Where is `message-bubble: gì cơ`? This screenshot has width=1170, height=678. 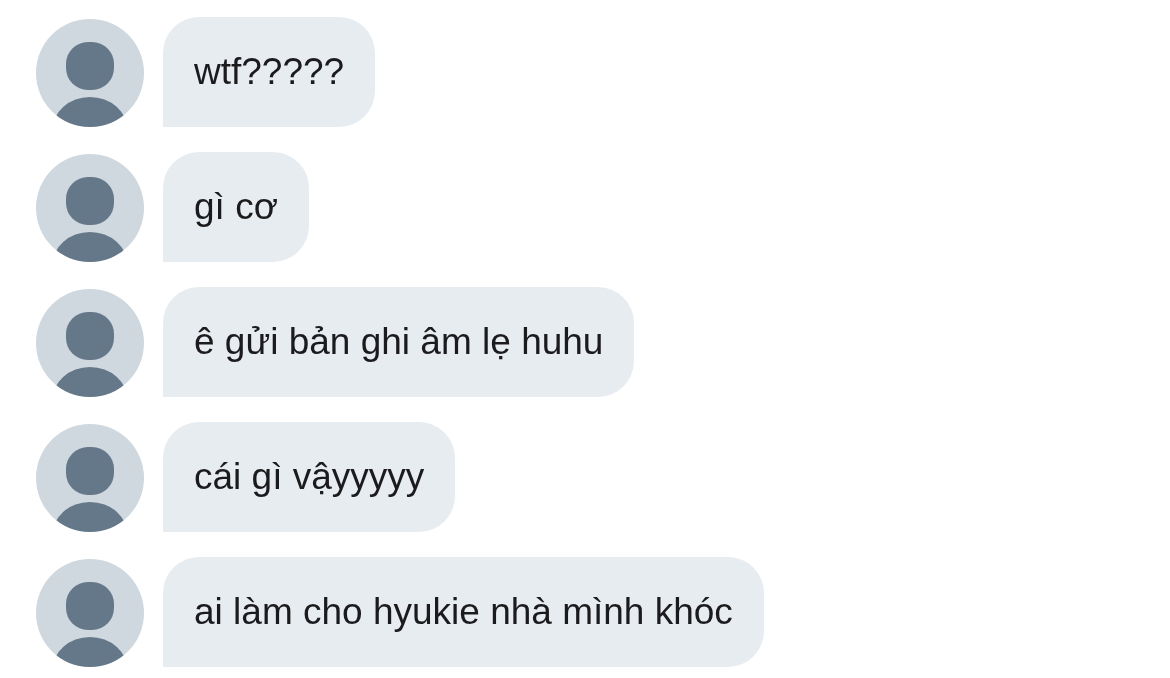
message-bubble: gì cơ is located at coordinates (236, 207).